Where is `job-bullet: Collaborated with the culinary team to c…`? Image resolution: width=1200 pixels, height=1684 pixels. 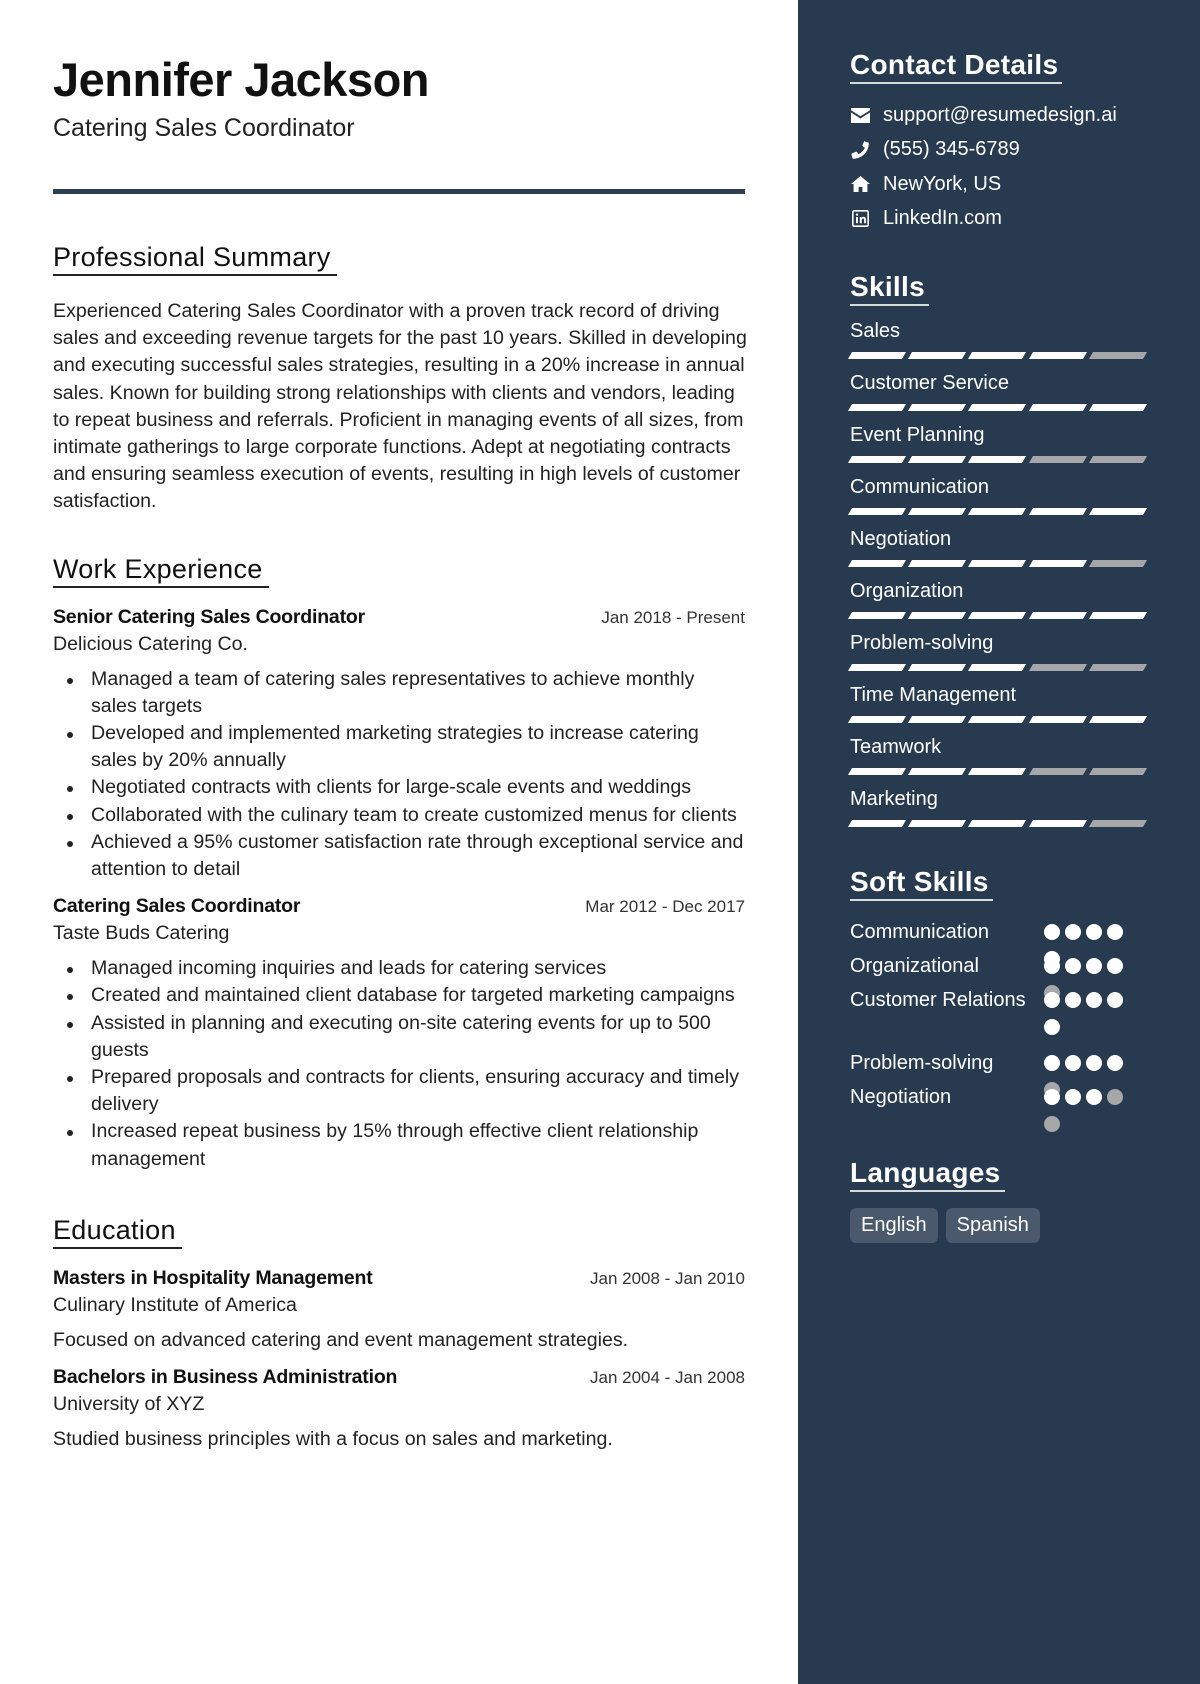
job-bullet: Collaborated with the culinary team to c… is located at coordinates (399, 815).